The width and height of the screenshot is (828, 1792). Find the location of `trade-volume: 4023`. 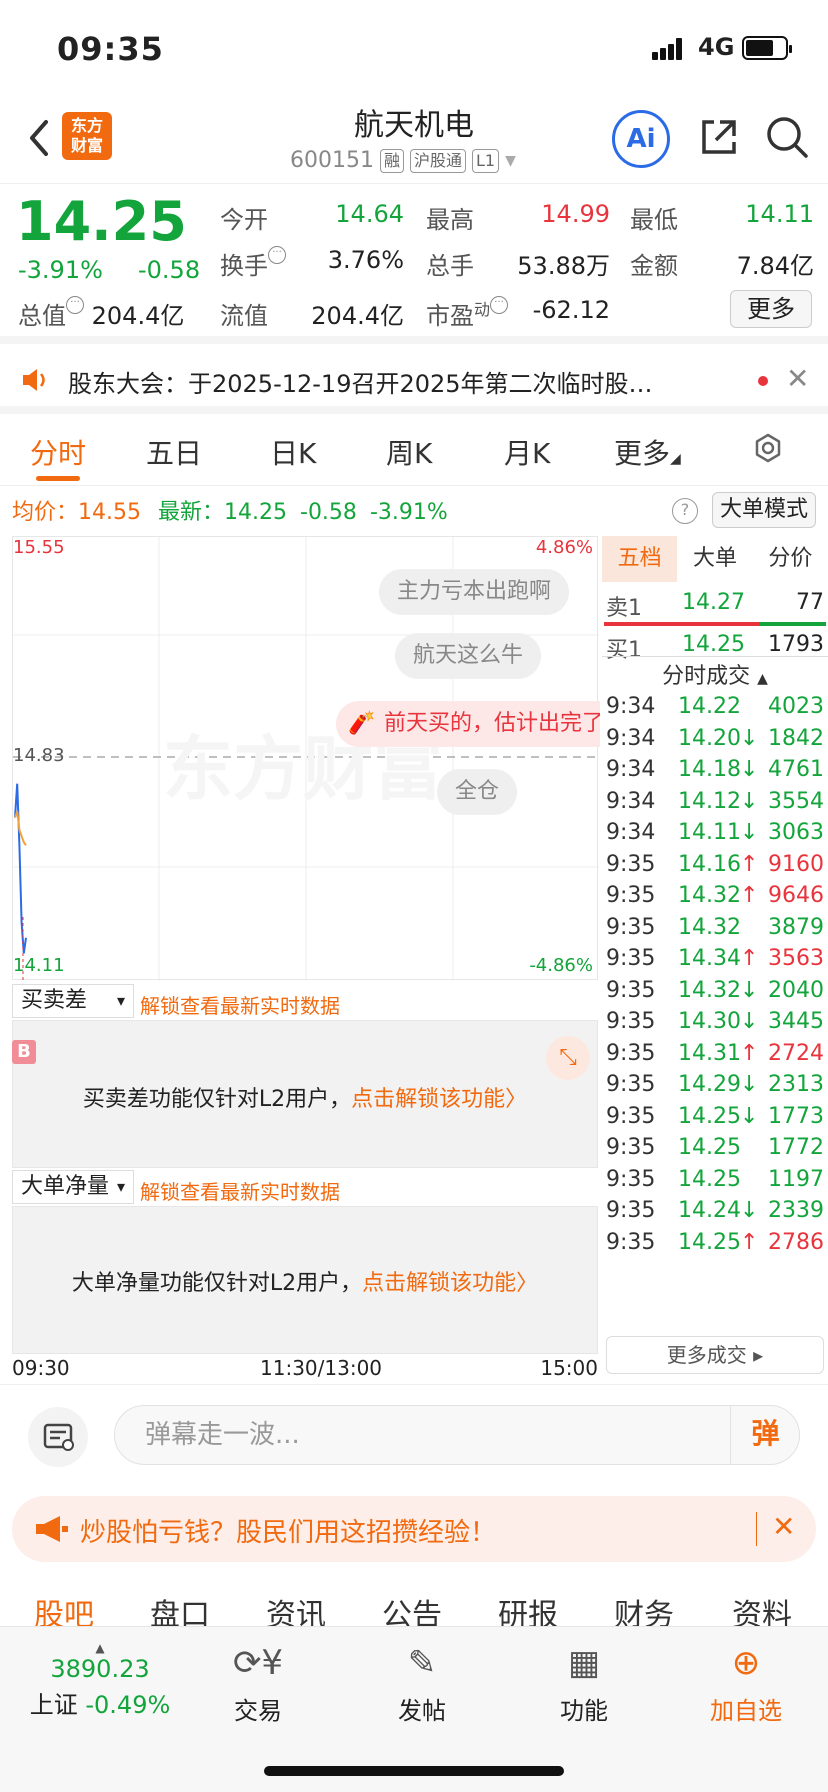

trade-volume: 4023 is located at coordinates (796, 706).